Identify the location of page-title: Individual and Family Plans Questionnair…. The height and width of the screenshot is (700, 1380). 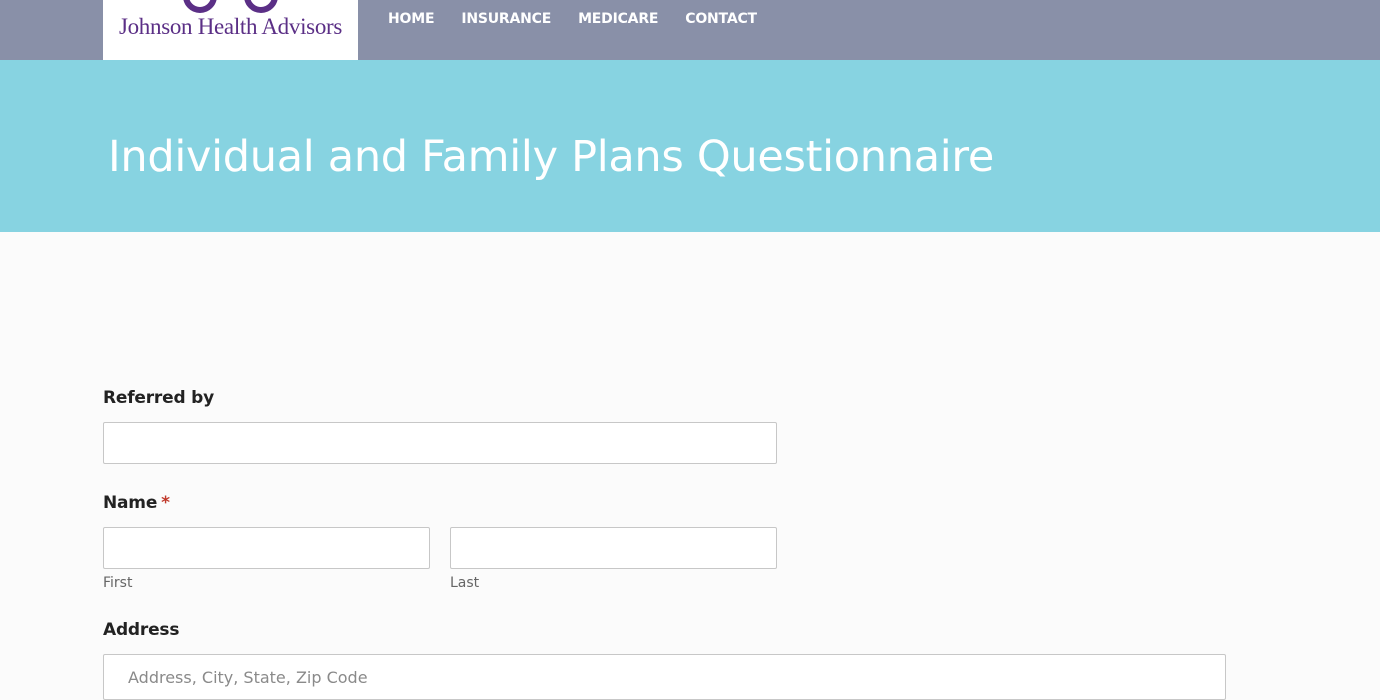
(551, 157).